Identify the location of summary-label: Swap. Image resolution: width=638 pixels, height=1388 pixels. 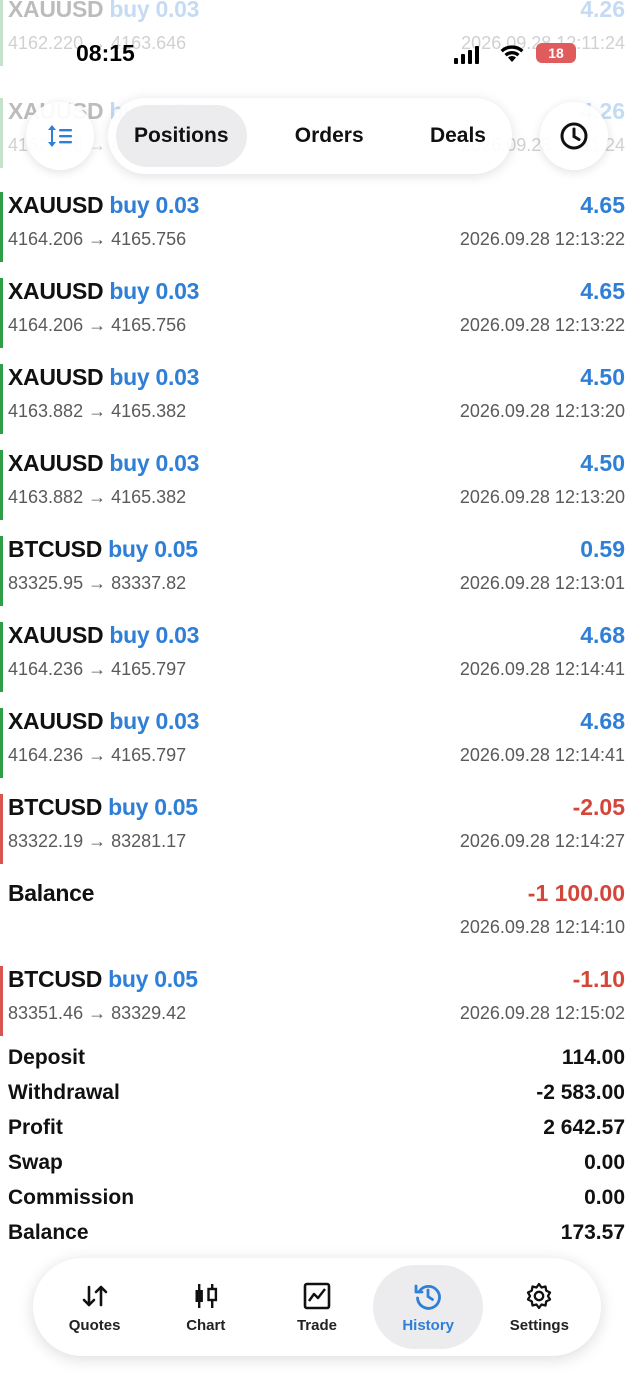
(35, 1162).